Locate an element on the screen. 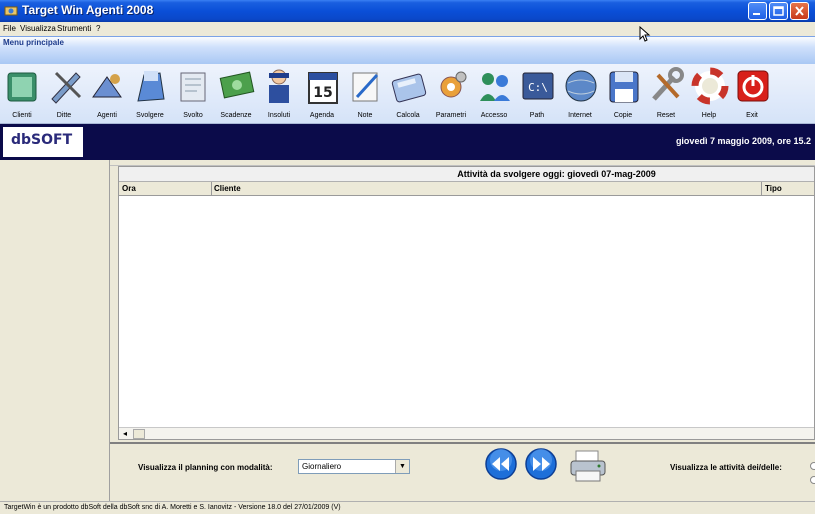 The height and width of the screenshot is (514, 815). close-button is located at coordinates (799, 11).